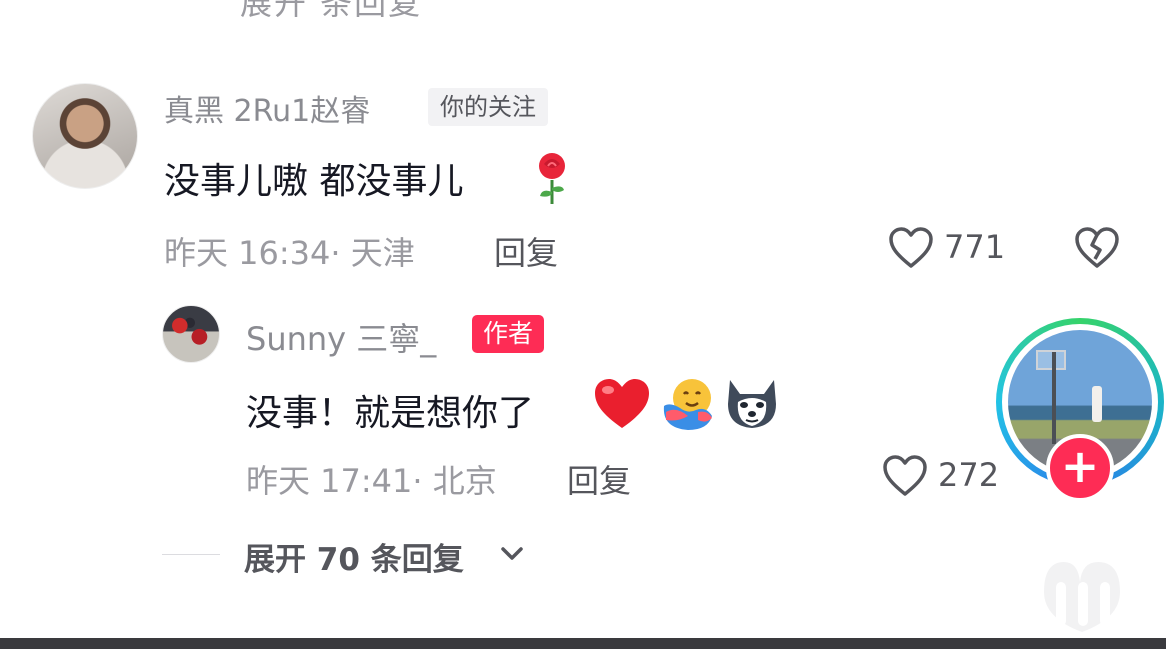 This screenshot has height=649, width=1166. Describe the element at coordinates (508, 334) in the screenshot. I see `author-badge: 作者` at that location.